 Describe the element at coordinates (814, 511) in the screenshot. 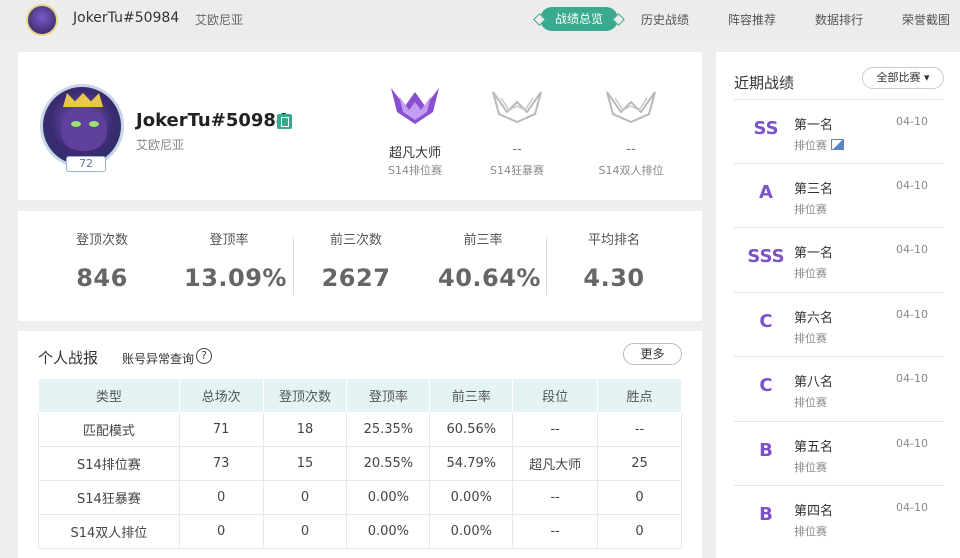

I see `match-place: 第四名` at that location.